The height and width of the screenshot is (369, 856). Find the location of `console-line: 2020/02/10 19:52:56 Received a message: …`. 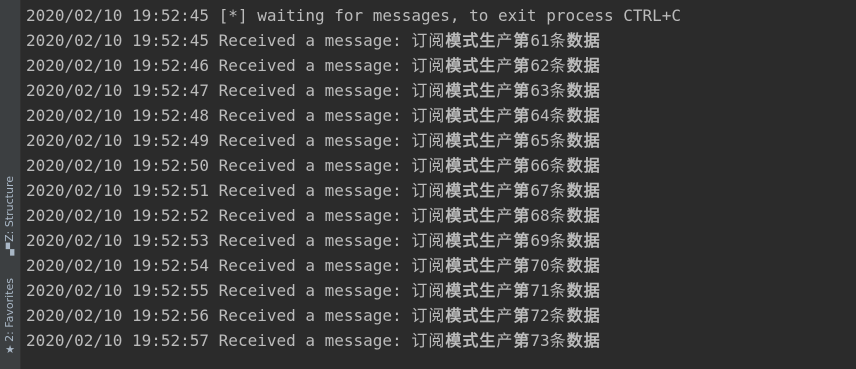

console-line: 2020/02/10 19:52:56 Received a message: … is located at coordinates (441, 315).